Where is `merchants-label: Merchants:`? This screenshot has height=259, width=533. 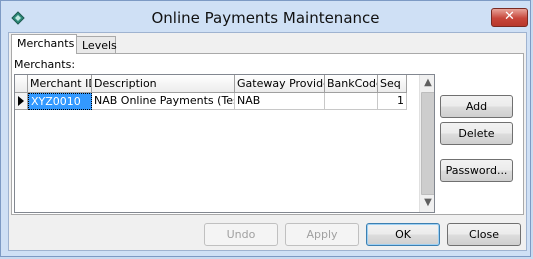 merchants-label: Merchants: is located at coordinates (45, 64).